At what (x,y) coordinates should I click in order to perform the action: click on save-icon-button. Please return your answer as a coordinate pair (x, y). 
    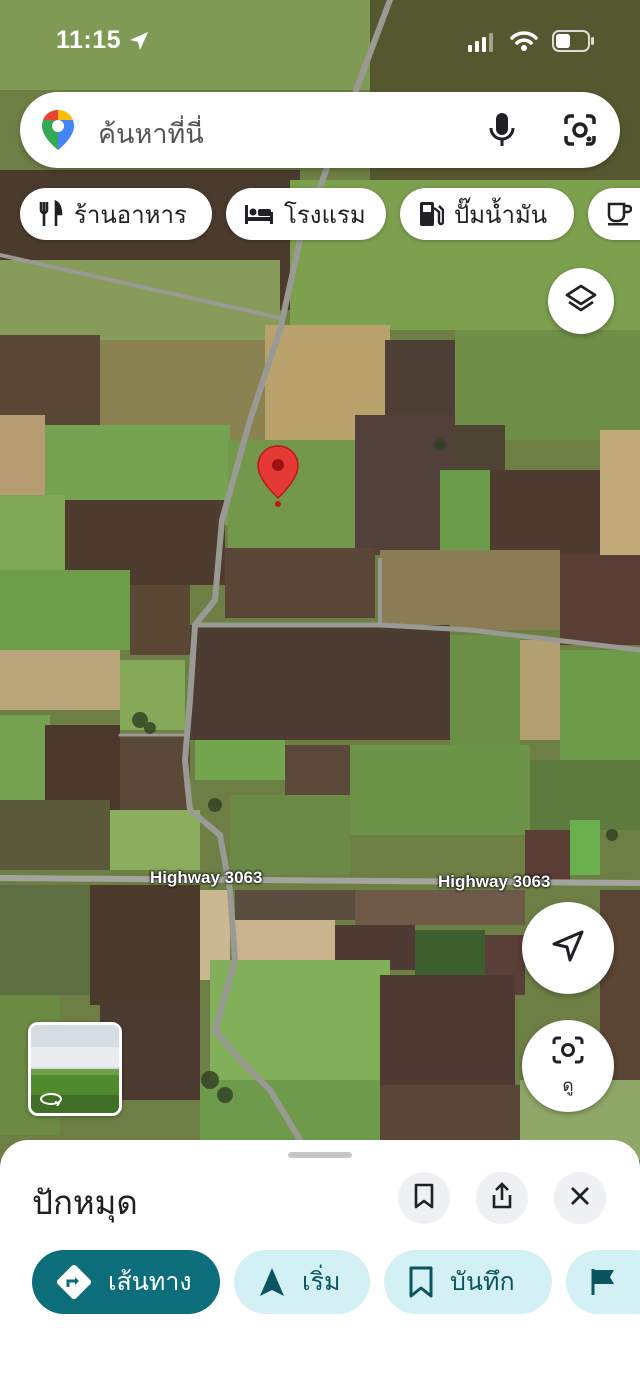
    Looking at the image, I should click on (424, 1198).